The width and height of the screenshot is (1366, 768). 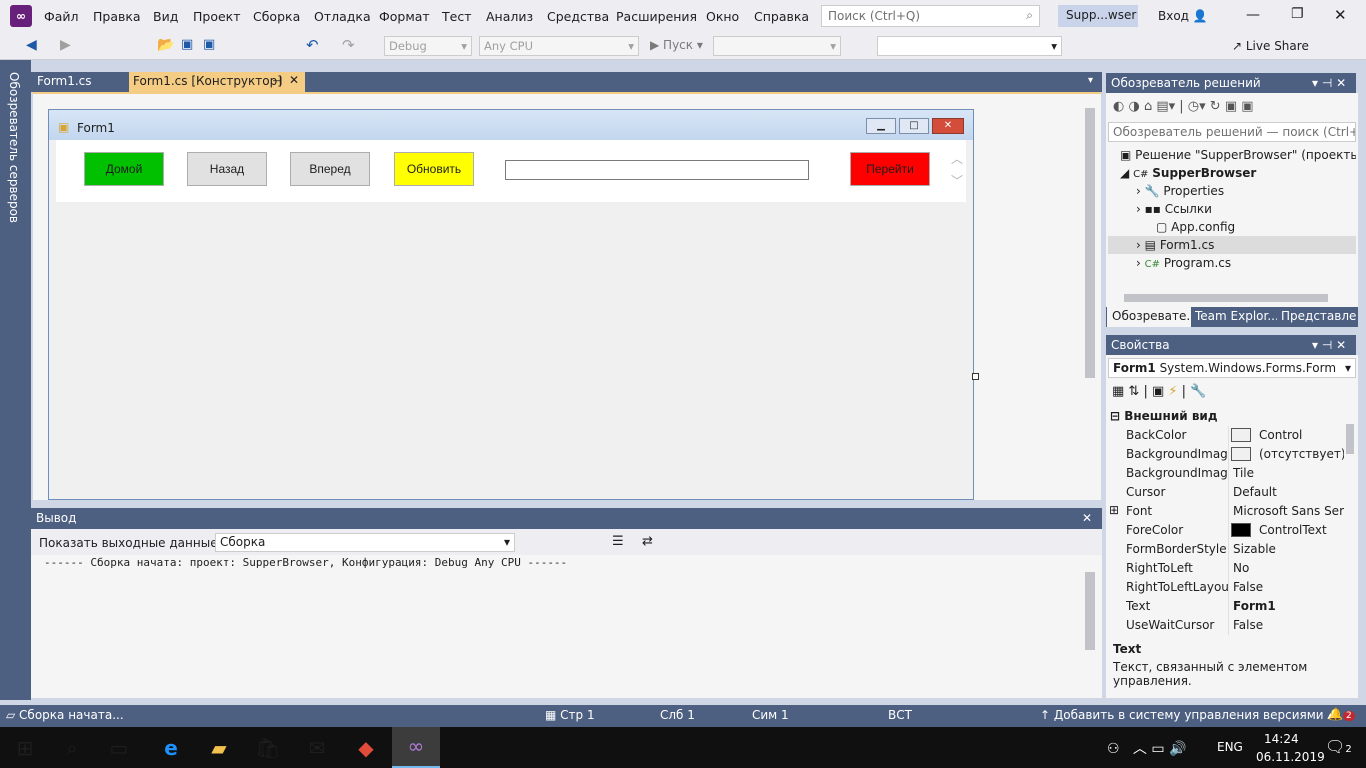 What do you see at coordinates (1301, 435) in the screenshot?
I see `property-value: Control` at bounding box center [1301, 435].